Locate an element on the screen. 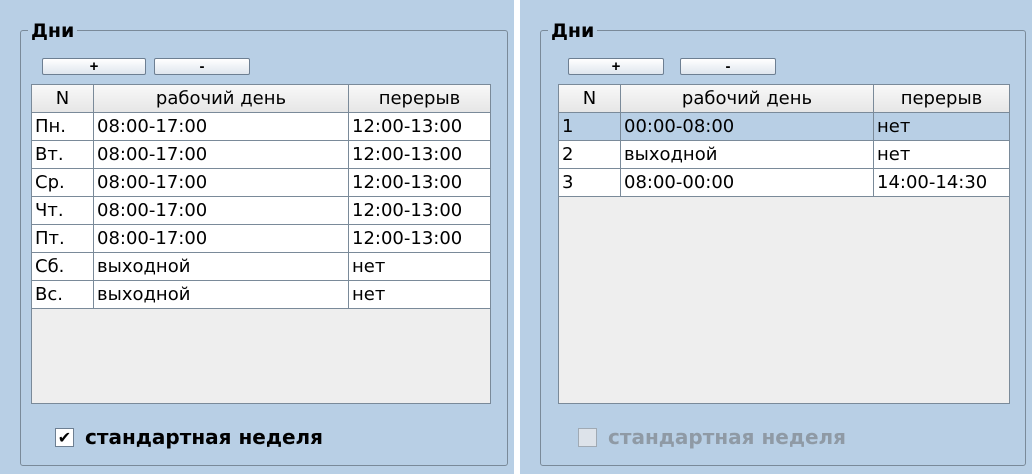 The image size is (1032, 474). cell-n: Вс. is located at coordinates (63, 295).